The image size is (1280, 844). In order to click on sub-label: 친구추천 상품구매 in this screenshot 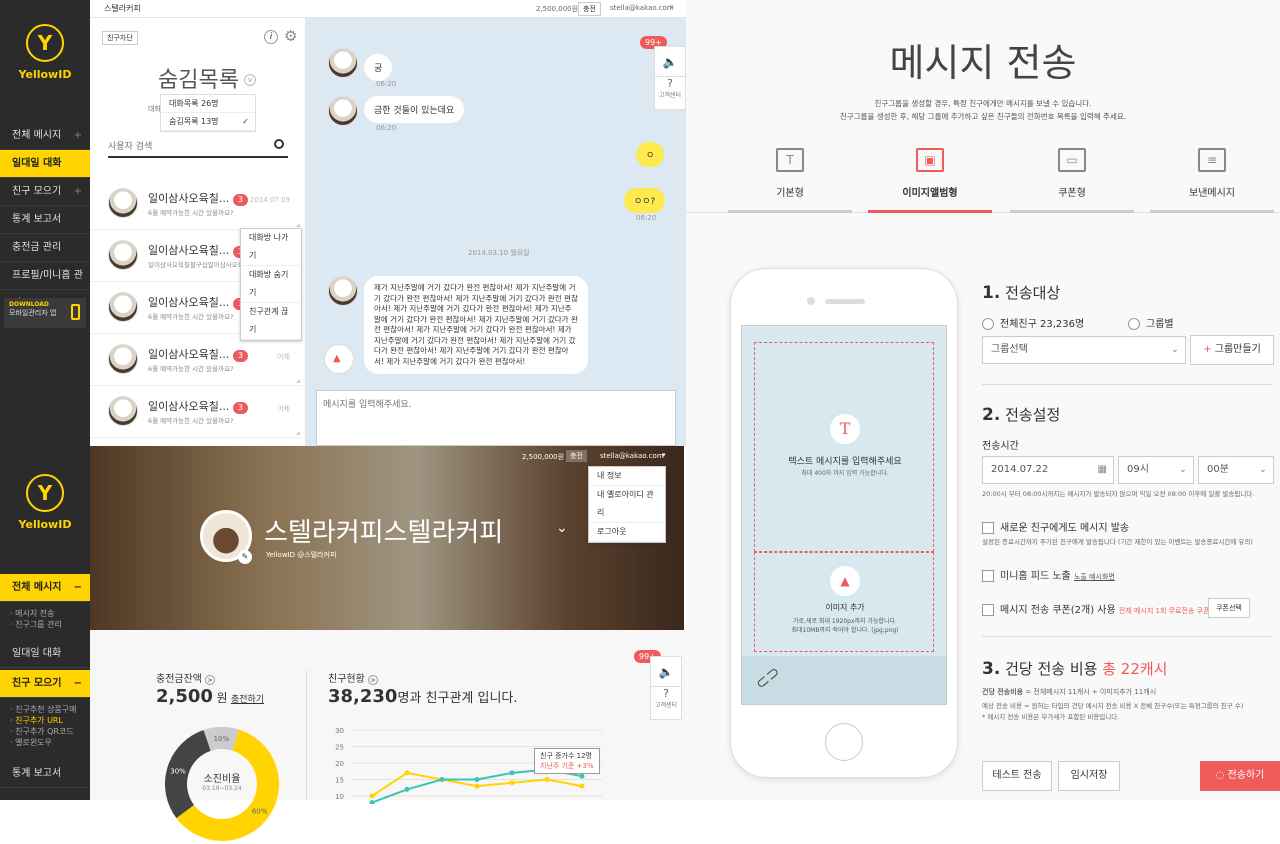, I will do `click(46, 709)`.